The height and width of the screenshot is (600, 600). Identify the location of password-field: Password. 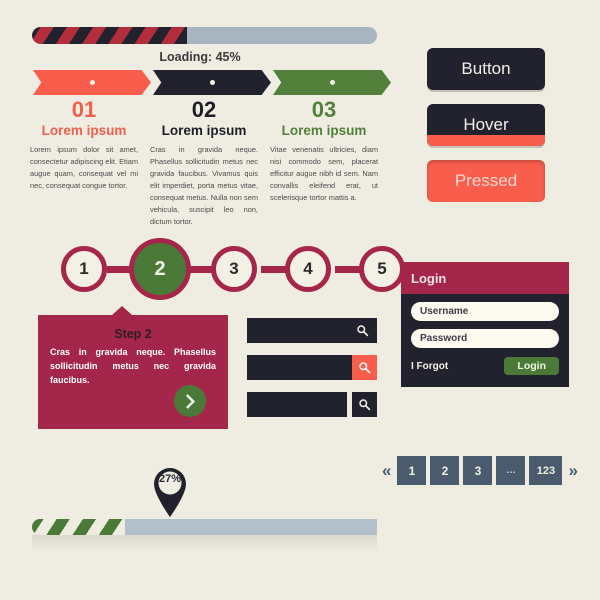
(485, 338).